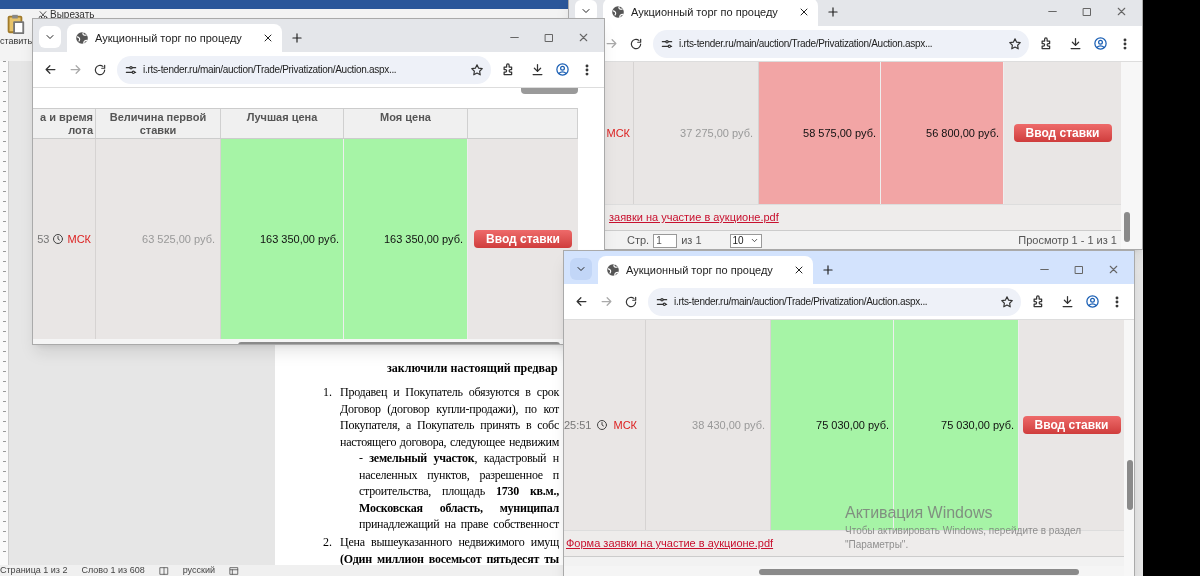 The width and height of the screenshot is (1200, 576). Describe the element at coordinates (16, 41) in the screenshot. I see `paste-label: ставить` at that location.